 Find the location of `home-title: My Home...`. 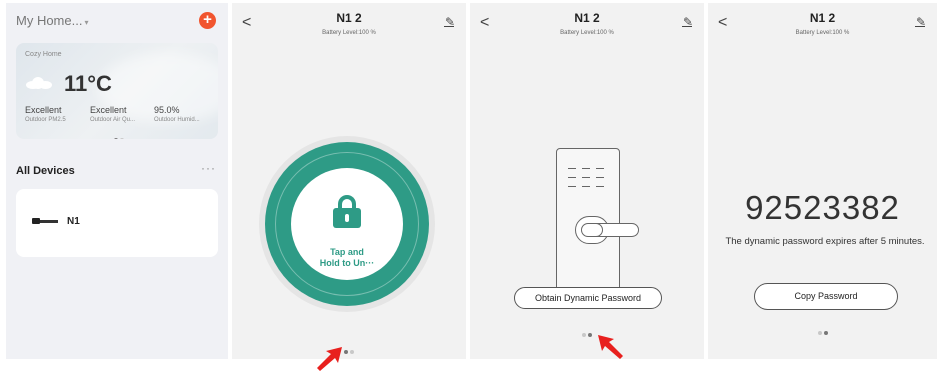

home-title: My Home... is located at coordinates (49, 20).